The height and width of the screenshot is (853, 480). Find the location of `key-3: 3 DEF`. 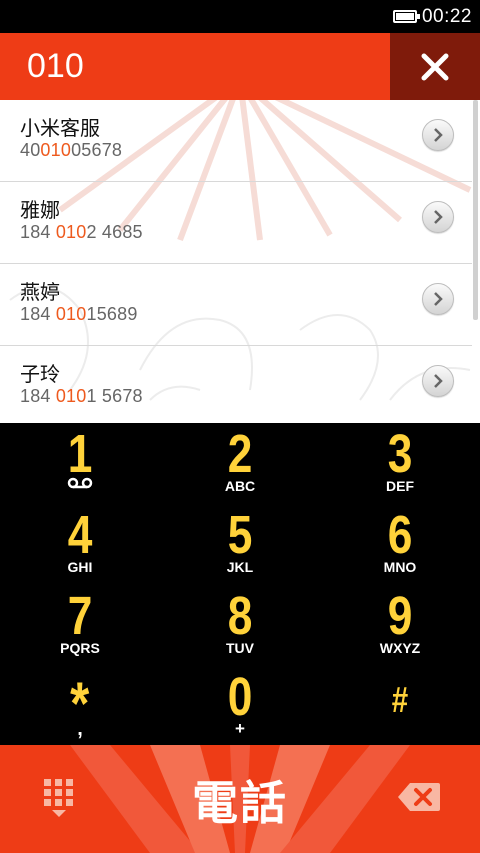

key-3: 3 DEF is located at coordinates (400, 463).